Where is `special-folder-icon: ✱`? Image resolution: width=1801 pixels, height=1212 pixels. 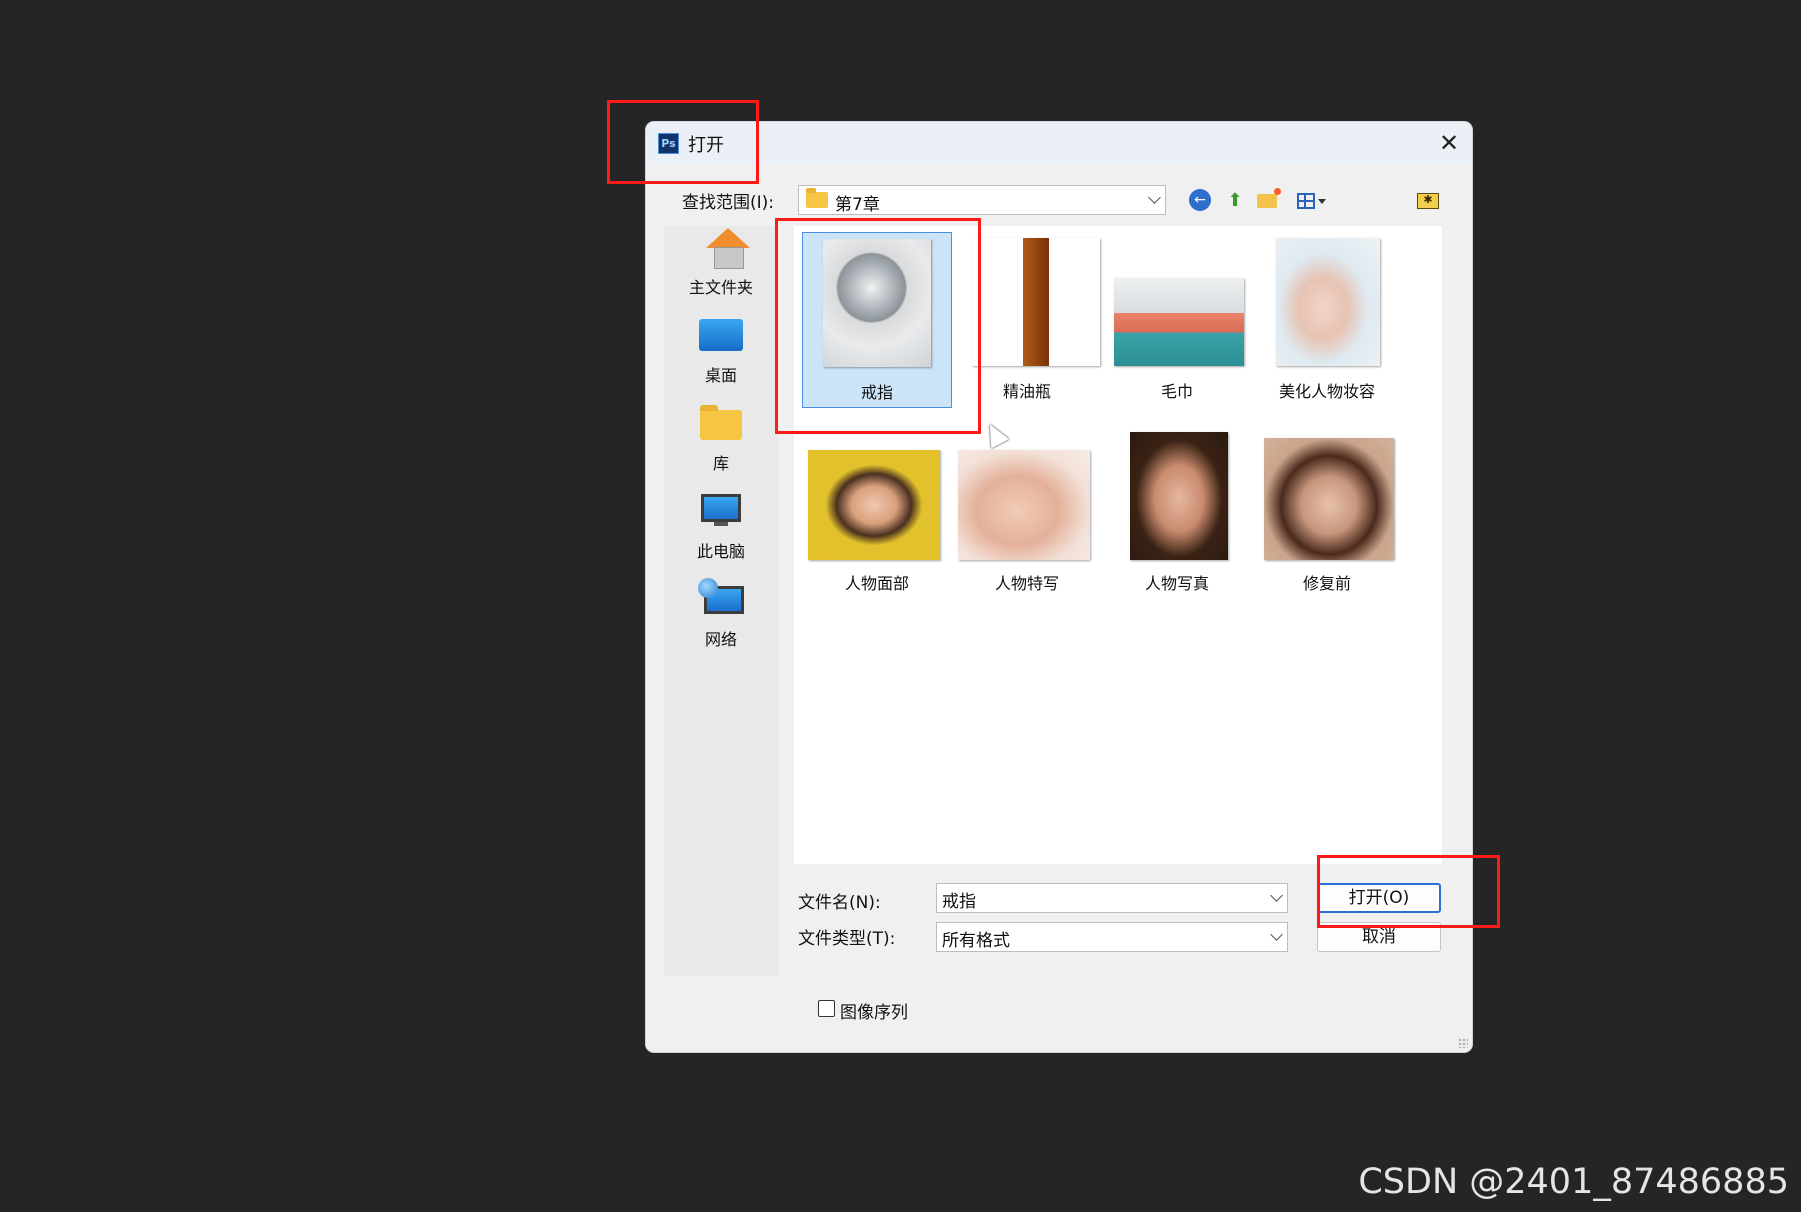
special-folder-icon: ✱ is located at coordinates (1428, 201).